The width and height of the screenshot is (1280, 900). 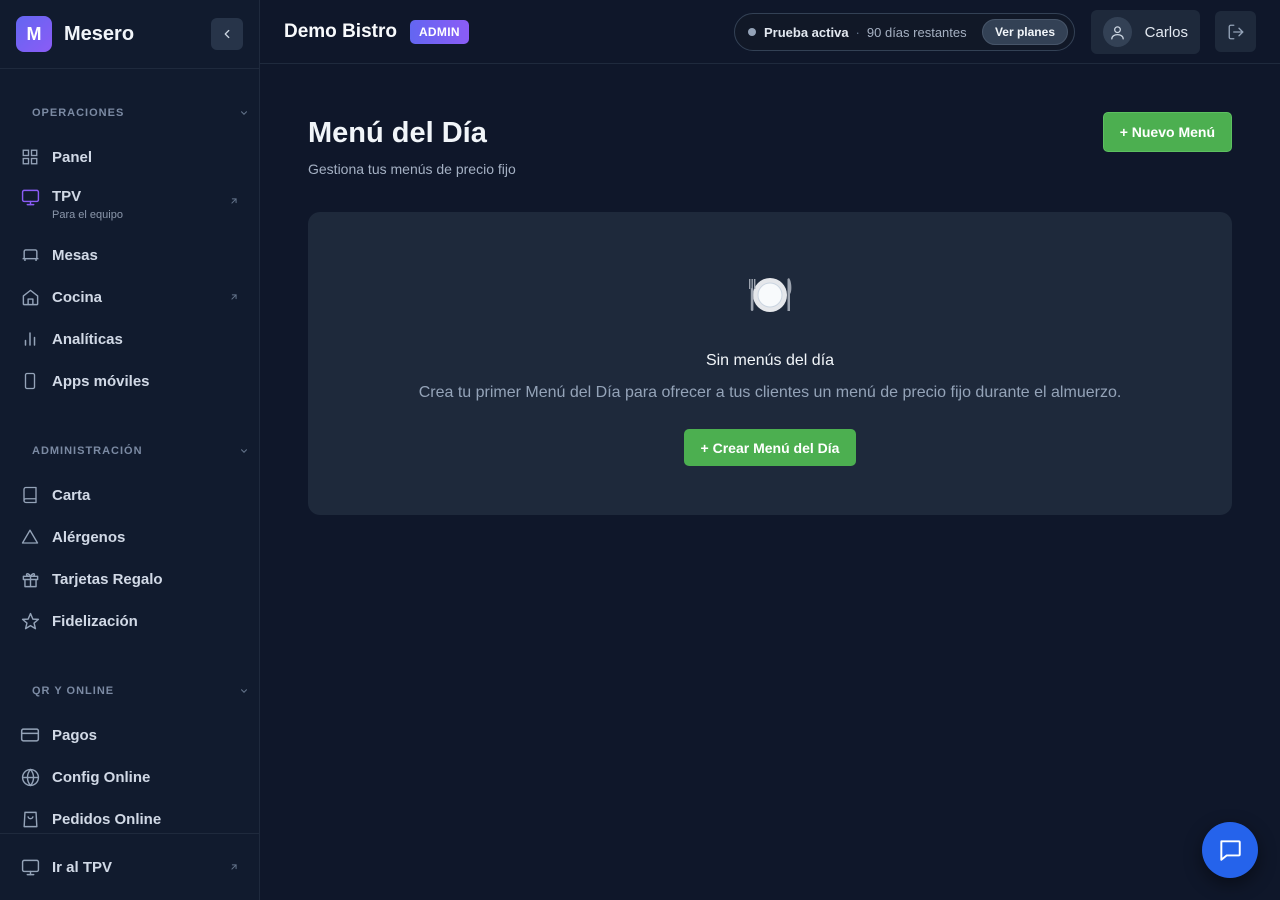 I want to click on chat-button, so click(x=1230, y=850).